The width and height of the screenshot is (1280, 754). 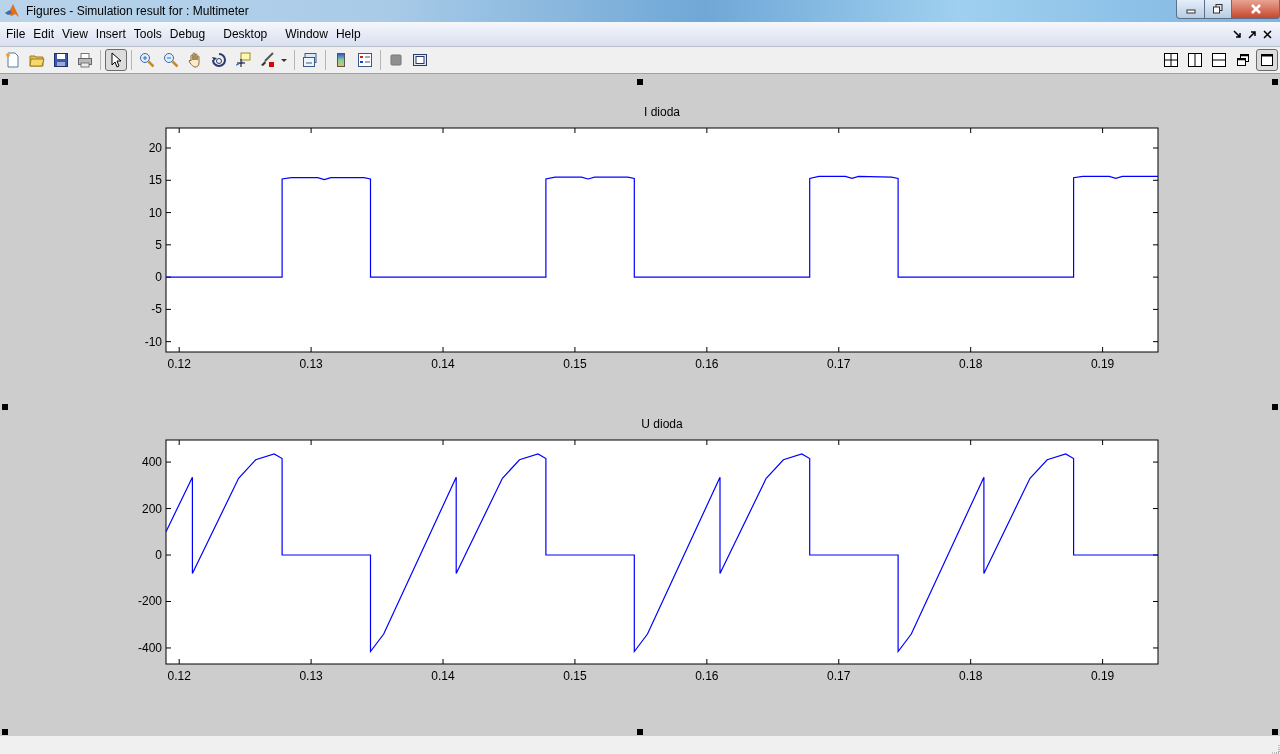 I want to click on restore-button, so click(x=1218, y=9).